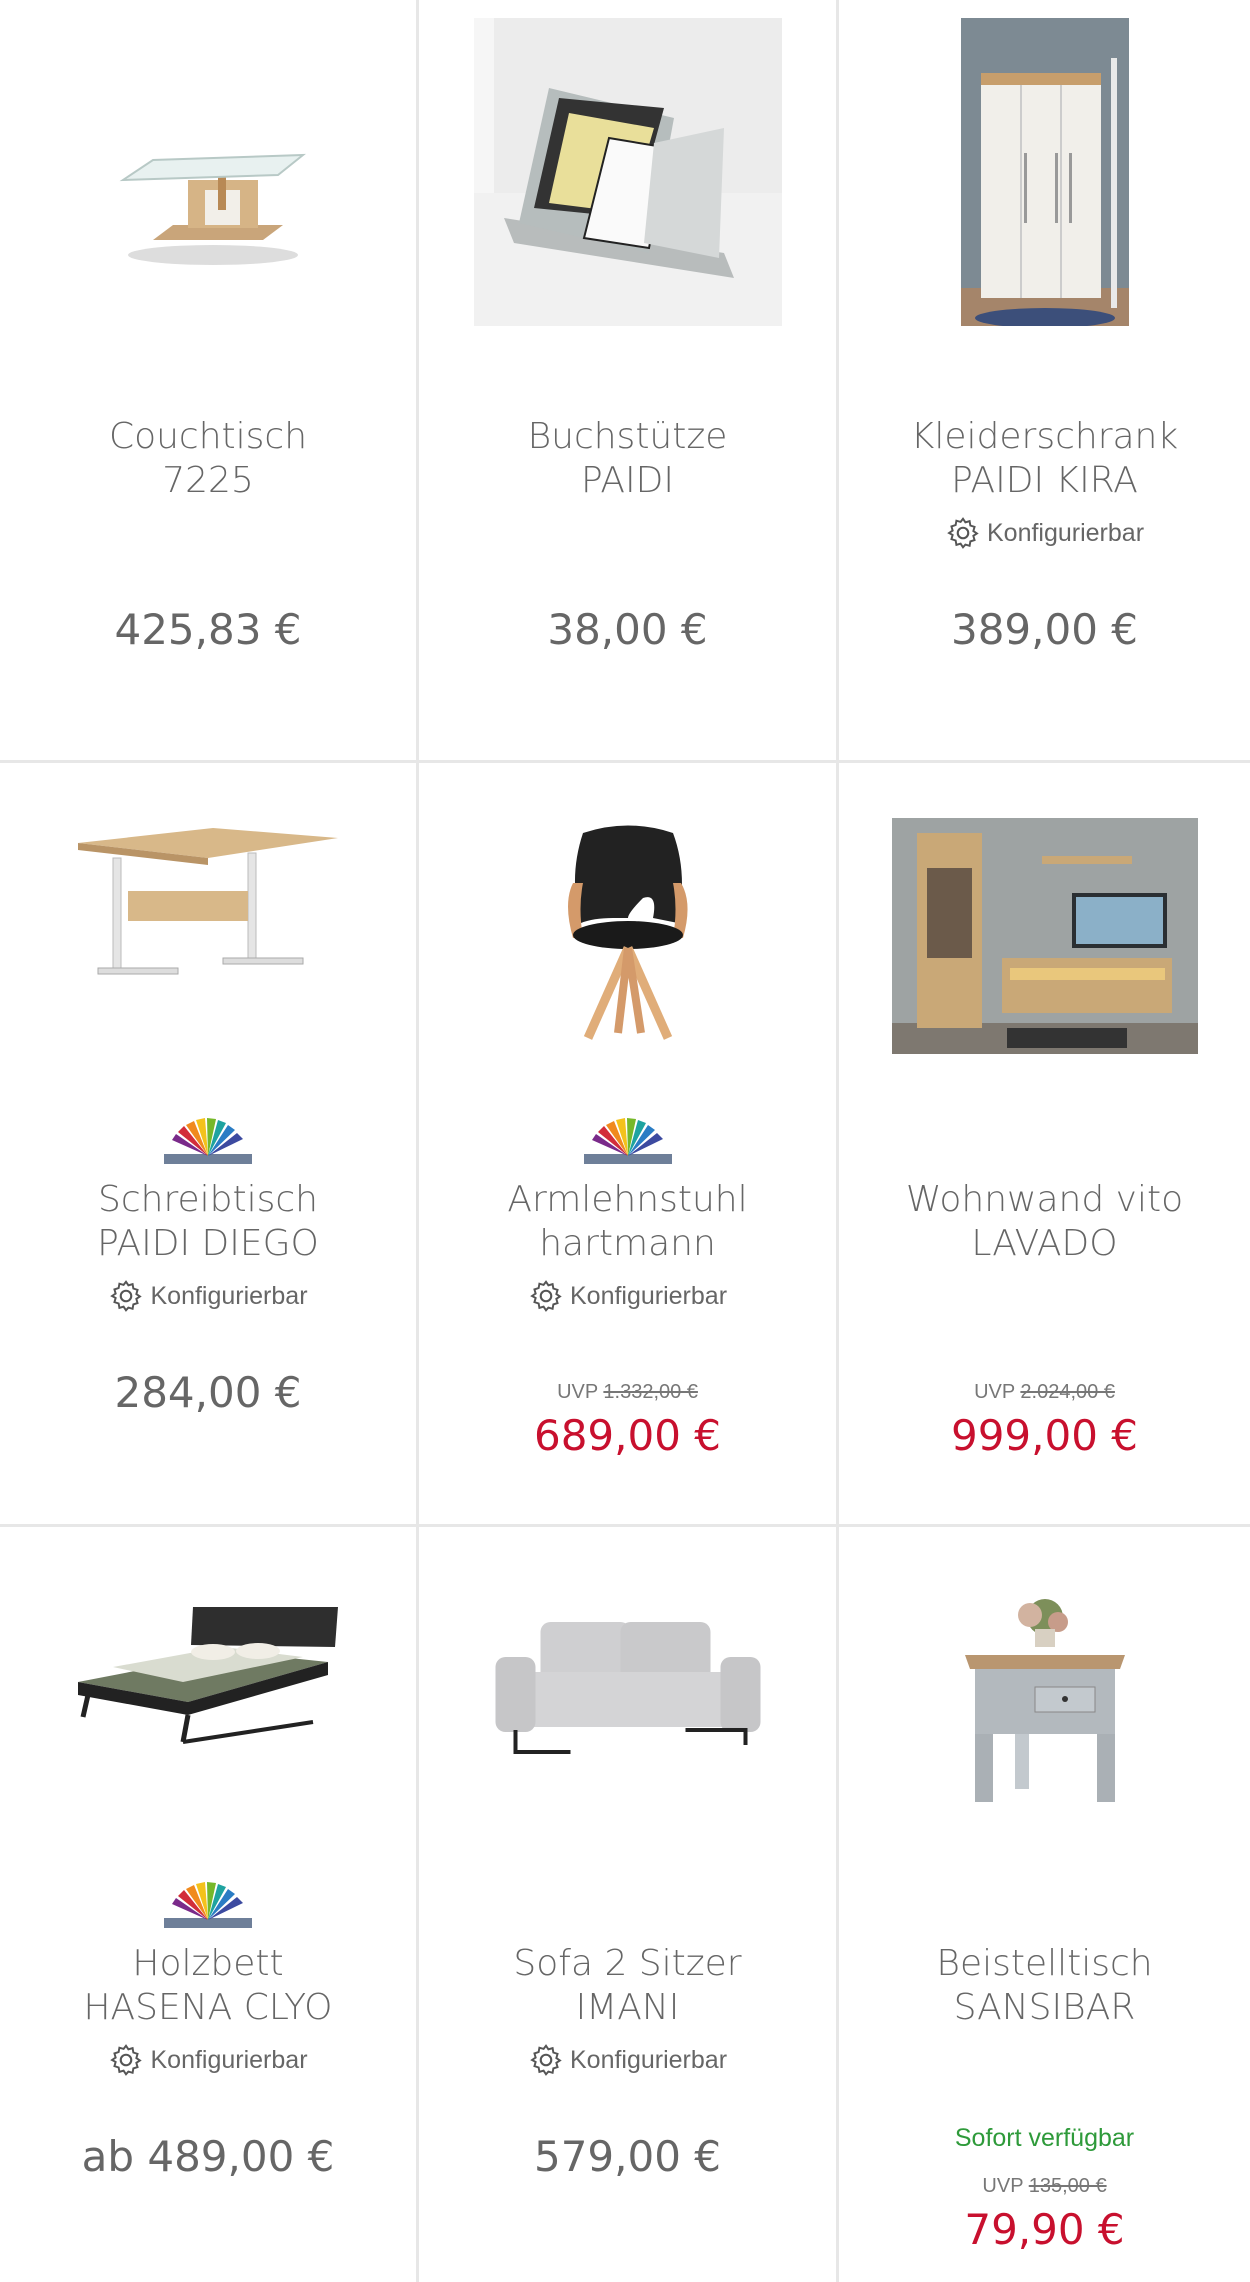  I want to click on uvp-price: UVP 1.332,00 €, so click(627, 1392).